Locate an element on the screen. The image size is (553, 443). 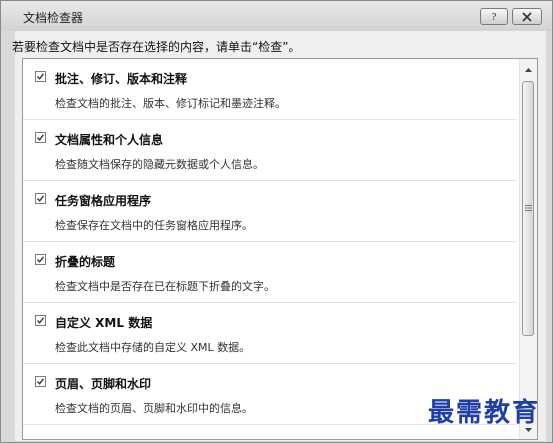
item-title: 页眉、页脚和水印 is located at coordinates (103, 384).